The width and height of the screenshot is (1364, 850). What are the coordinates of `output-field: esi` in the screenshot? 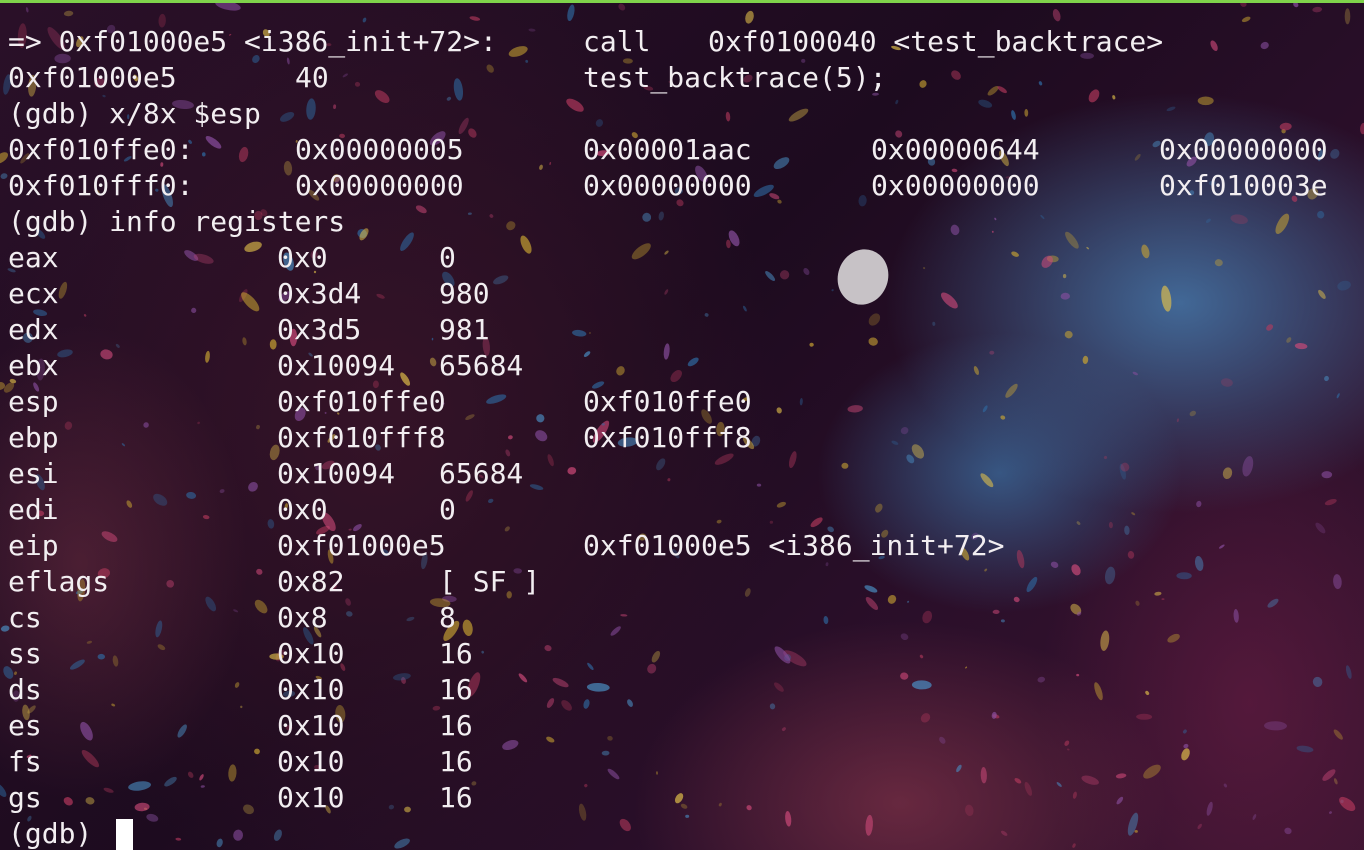 It's located at (33, 473).